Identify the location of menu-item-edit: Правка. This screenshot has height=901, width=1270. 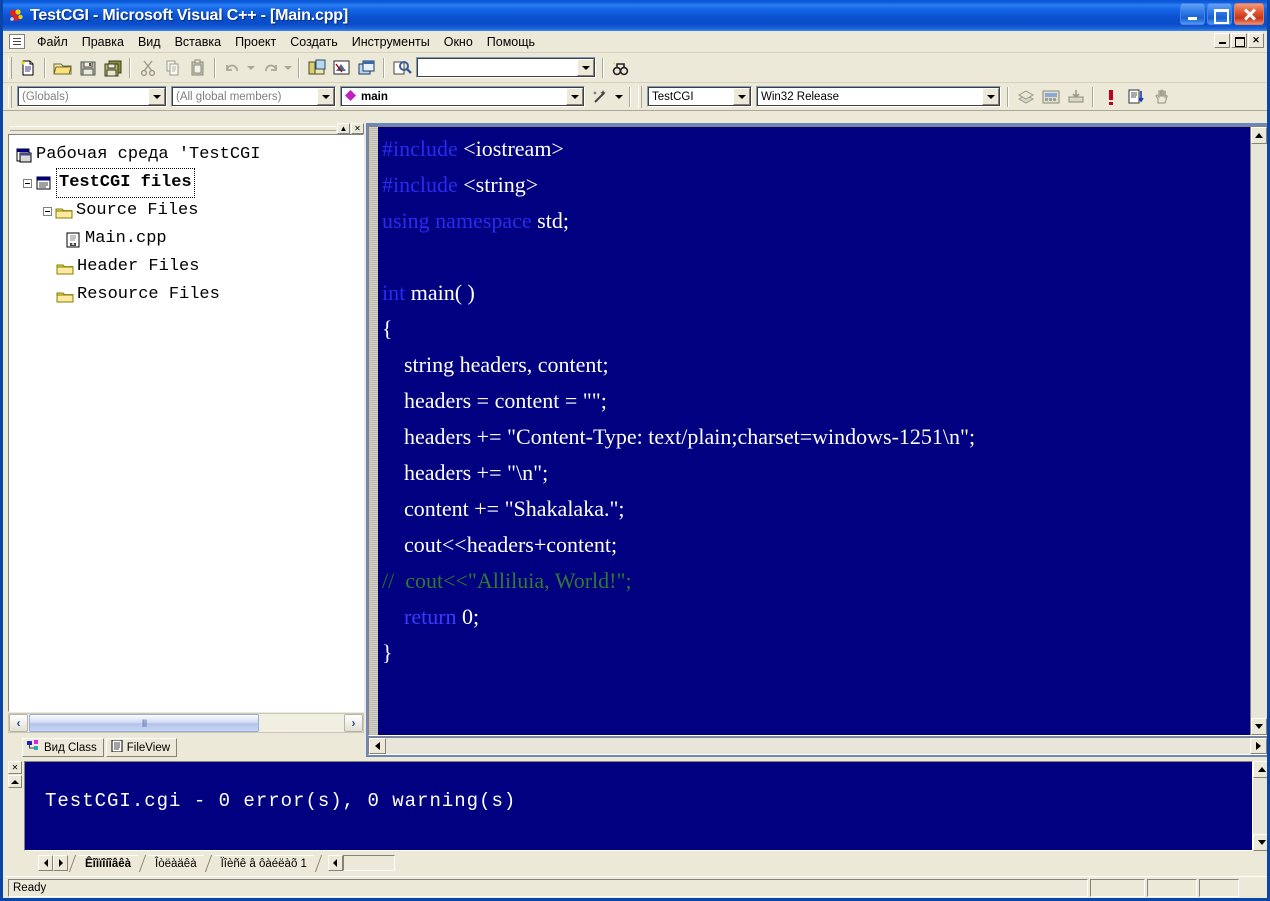
(103, 42).